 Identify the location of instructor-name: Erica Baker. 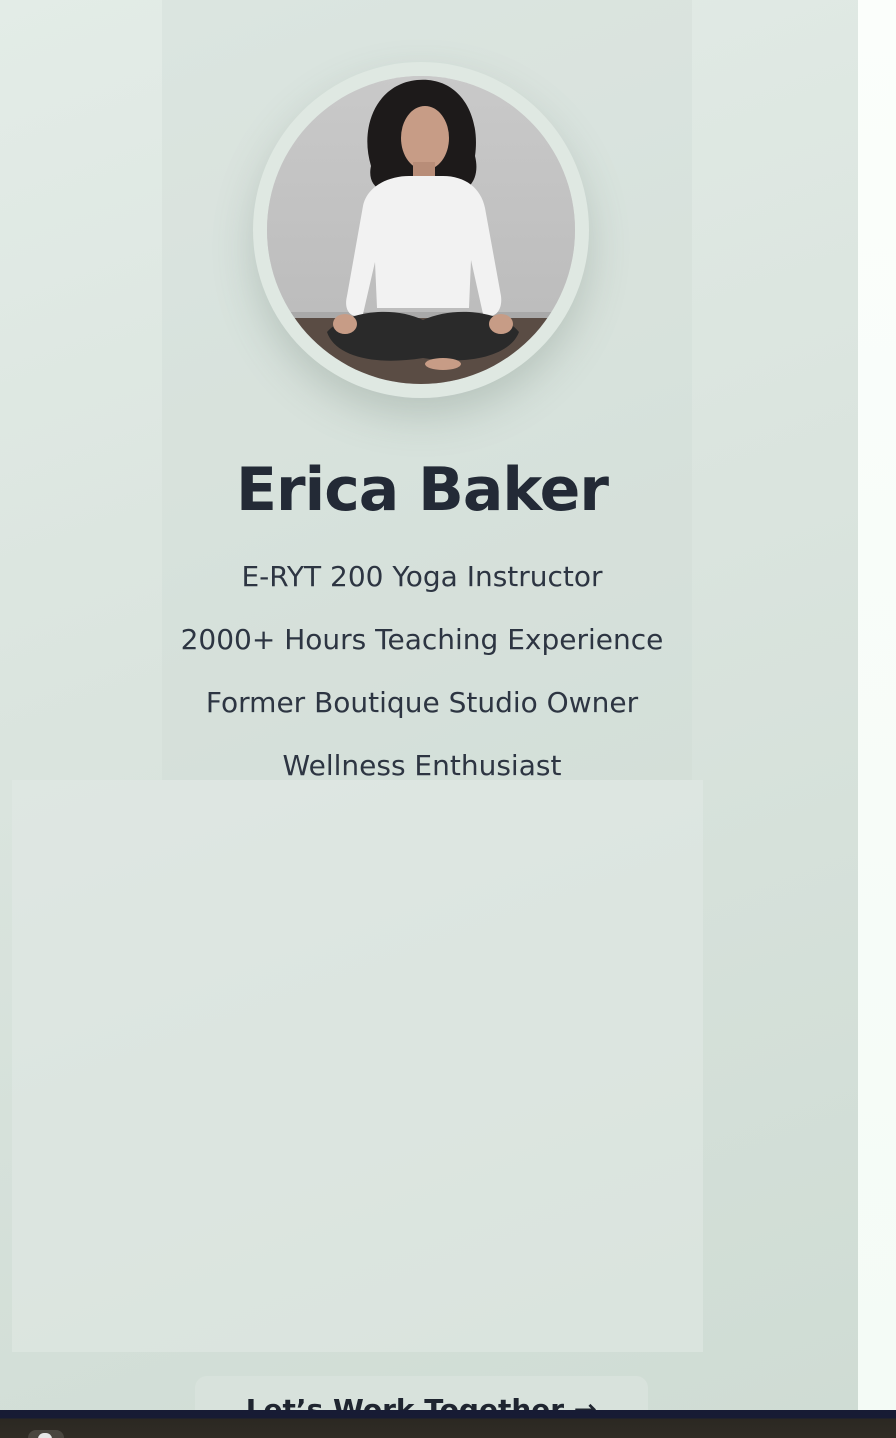
(422, 490).